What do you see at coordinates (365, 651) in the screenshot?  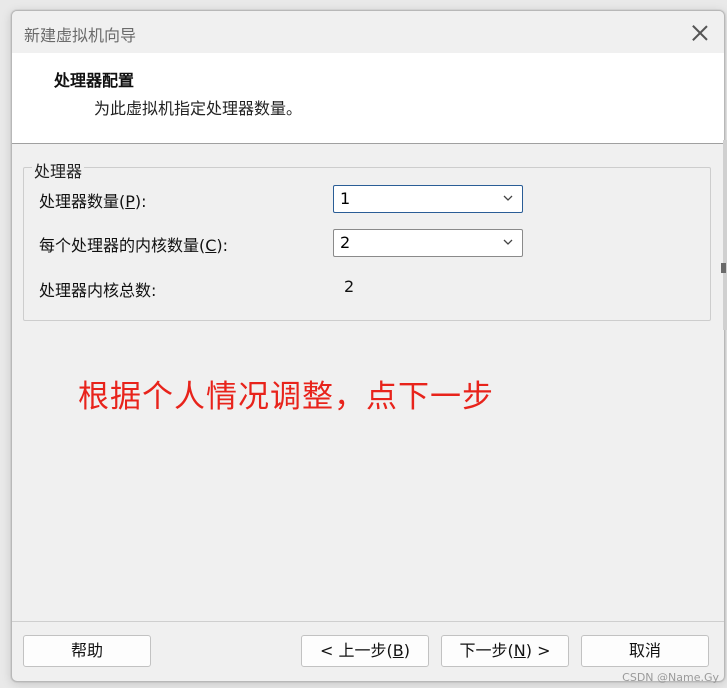 I see `back-button: < 上一步(B)` at bounding box center [365, 651].